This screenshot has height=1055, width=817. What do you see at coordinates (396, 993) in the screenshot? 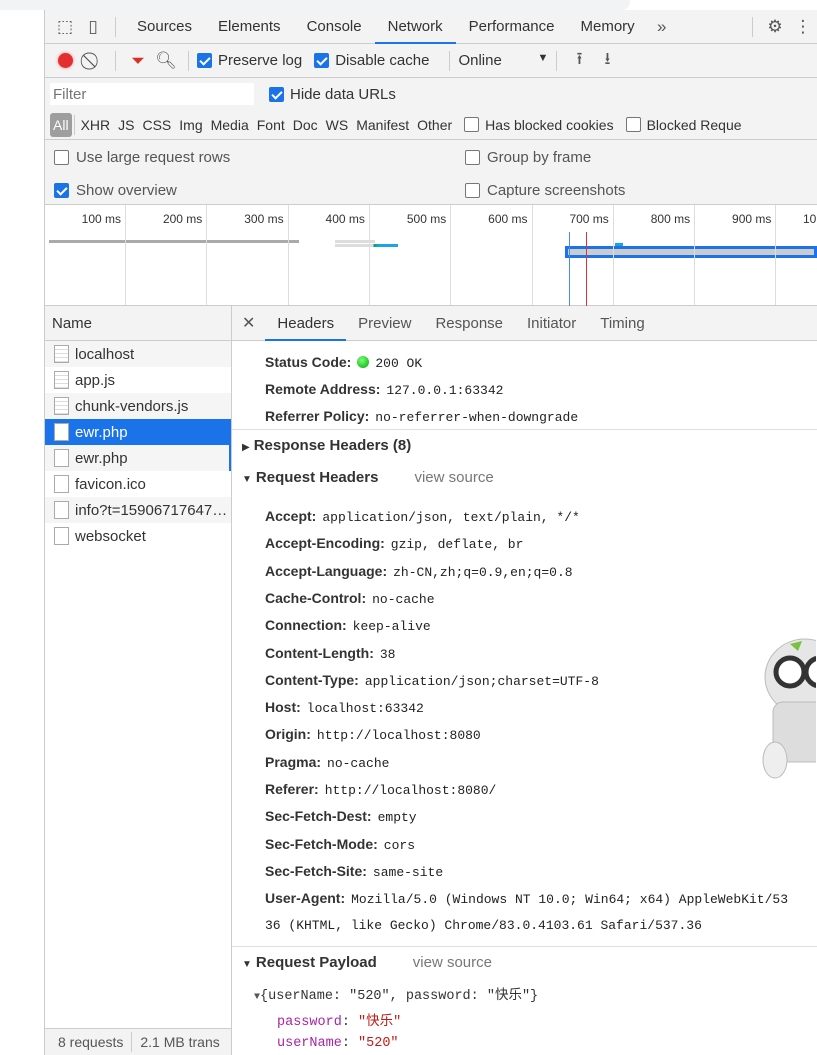
I see `payload-summary: ▼{userName: "520", password: "快乐"}` at bounding box center [396, 993].